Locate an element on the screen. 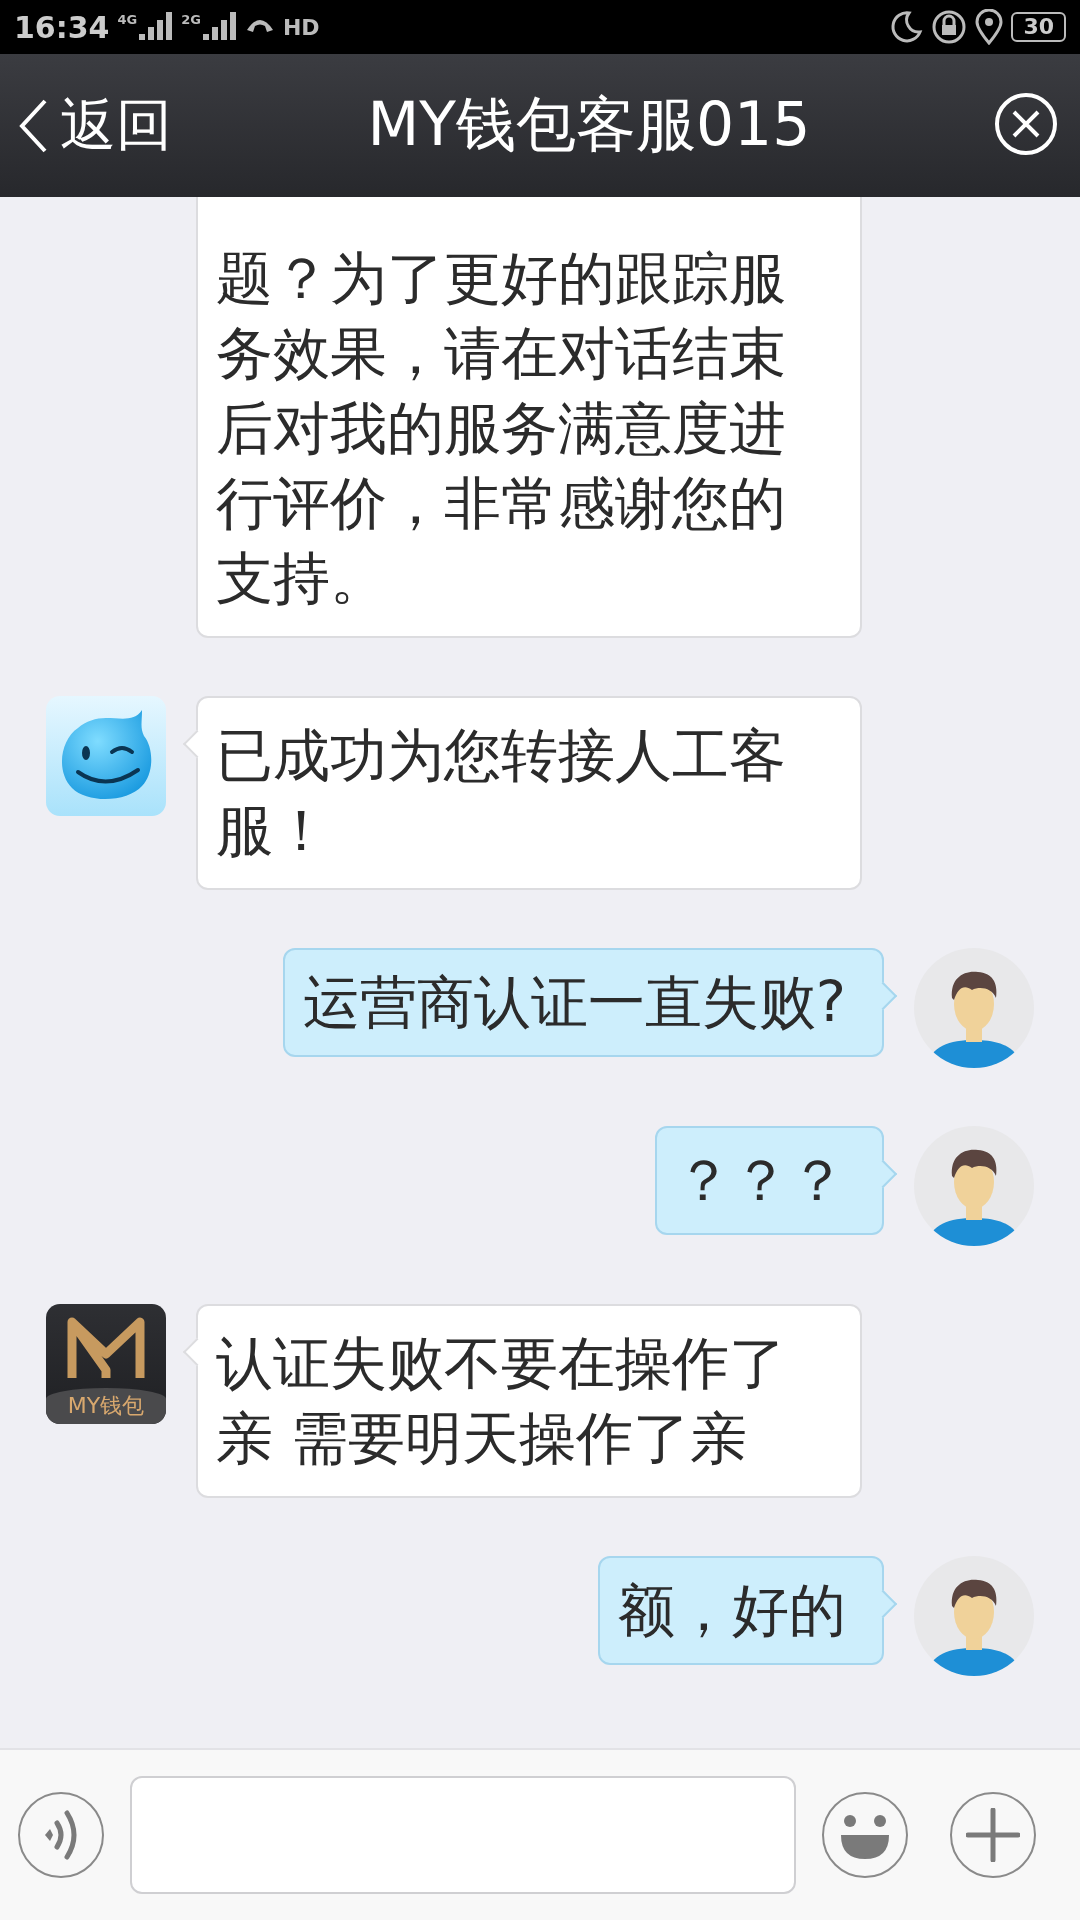 This screenshot has height=1920, width=1080. network-type-label: 2G is located at coordinates (191, 19).